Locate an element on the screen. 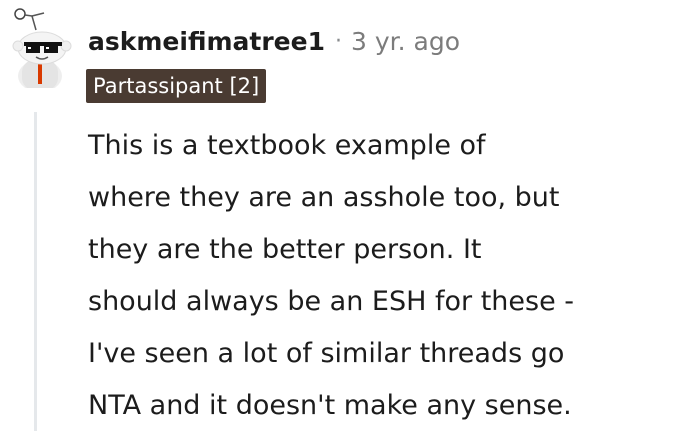  comment-body-line: This is a textbook example of is located at coordinates (287, 145).